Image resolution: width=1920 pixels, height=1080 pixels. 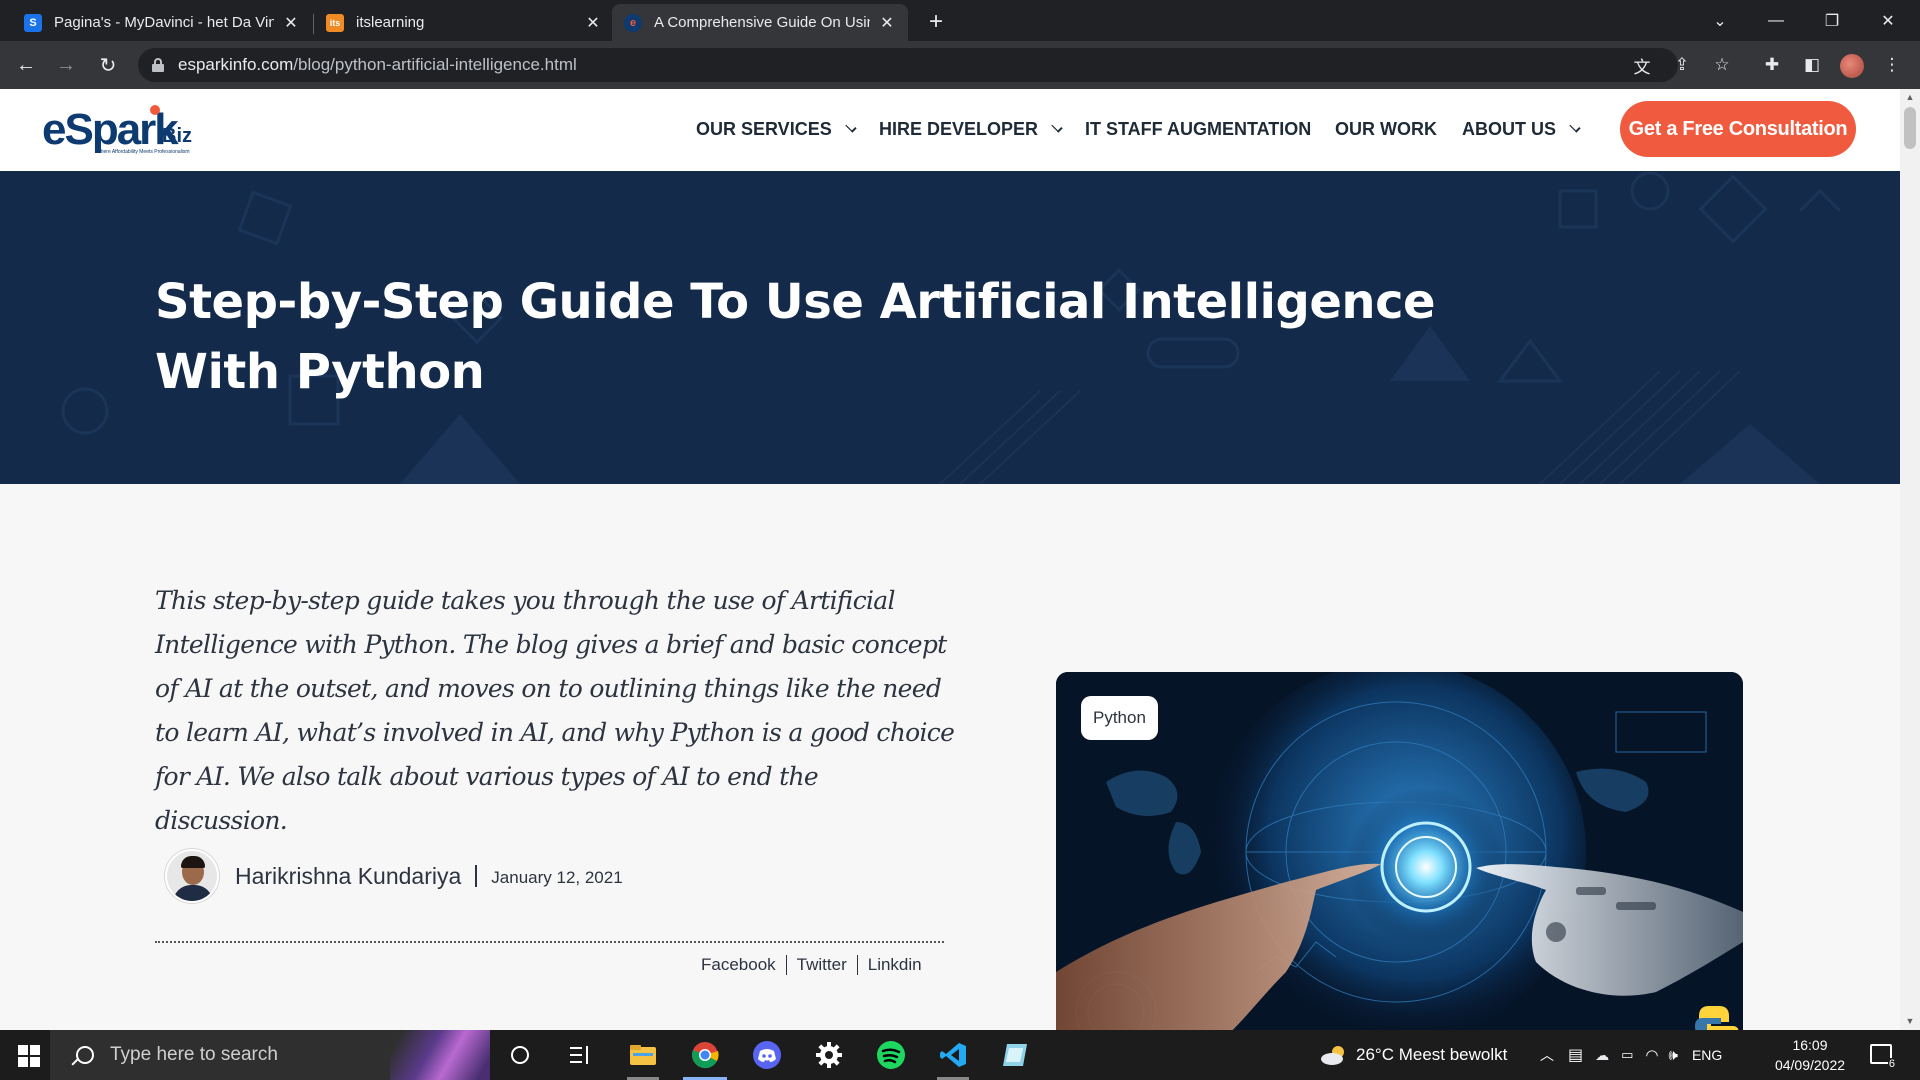 I want to click on tab-title: Pagina's - MyDavinci - het Da Vinci, so click(x=164, y=22).